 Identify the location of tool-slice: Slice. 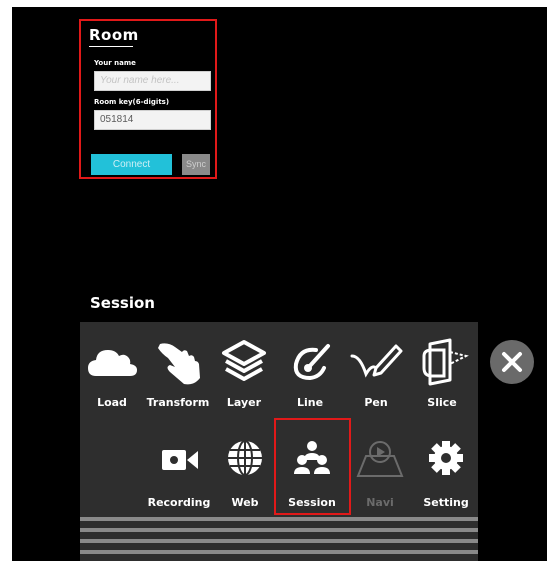
(442, 379).